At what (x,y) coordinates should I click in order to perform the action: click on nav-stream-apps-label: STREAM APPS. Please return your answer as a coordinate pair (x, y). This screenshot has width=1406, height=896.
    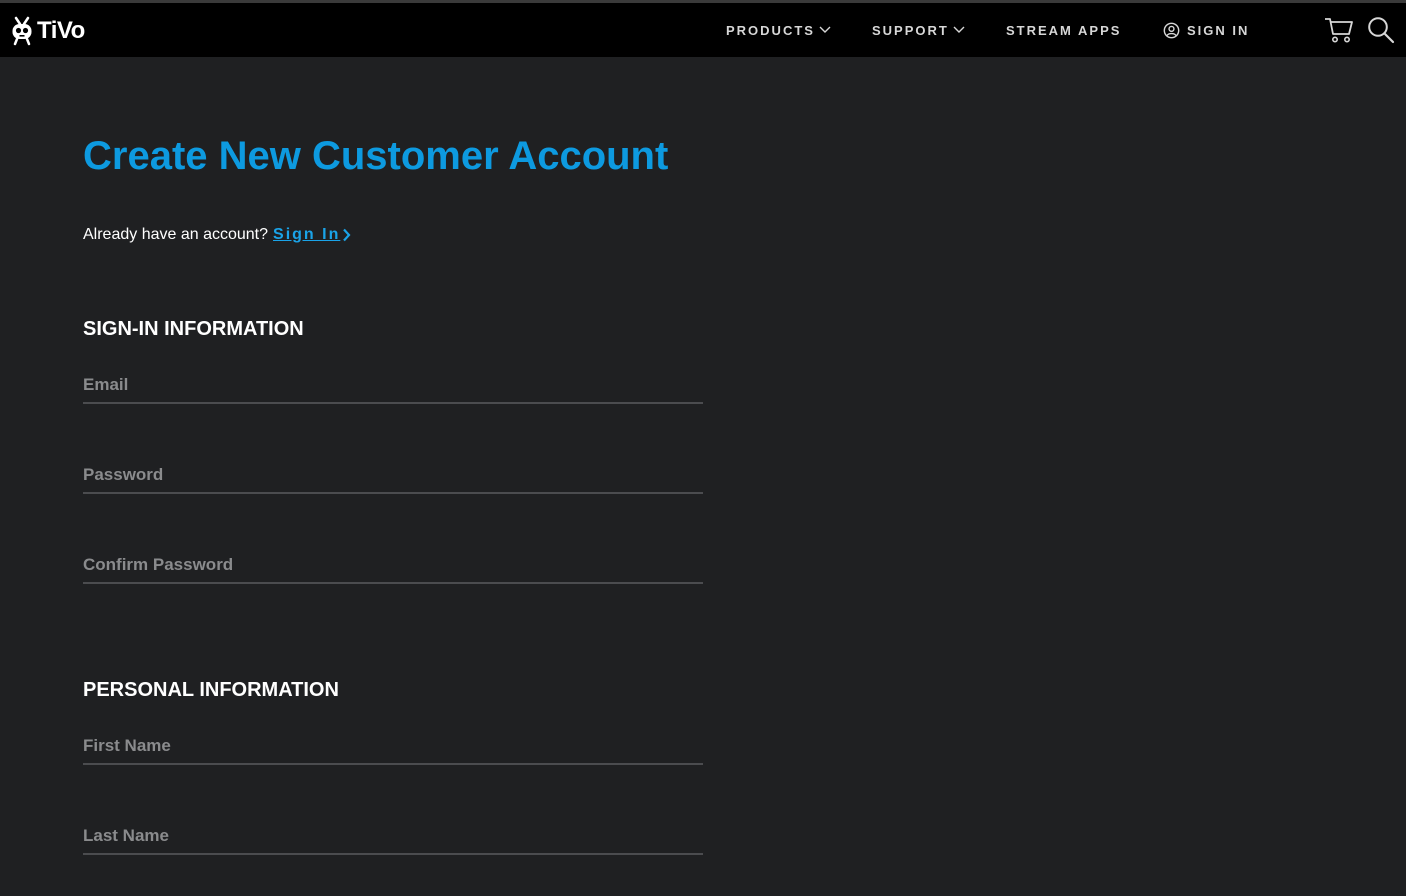
    Looking at the image, I should click on (1064, 30).